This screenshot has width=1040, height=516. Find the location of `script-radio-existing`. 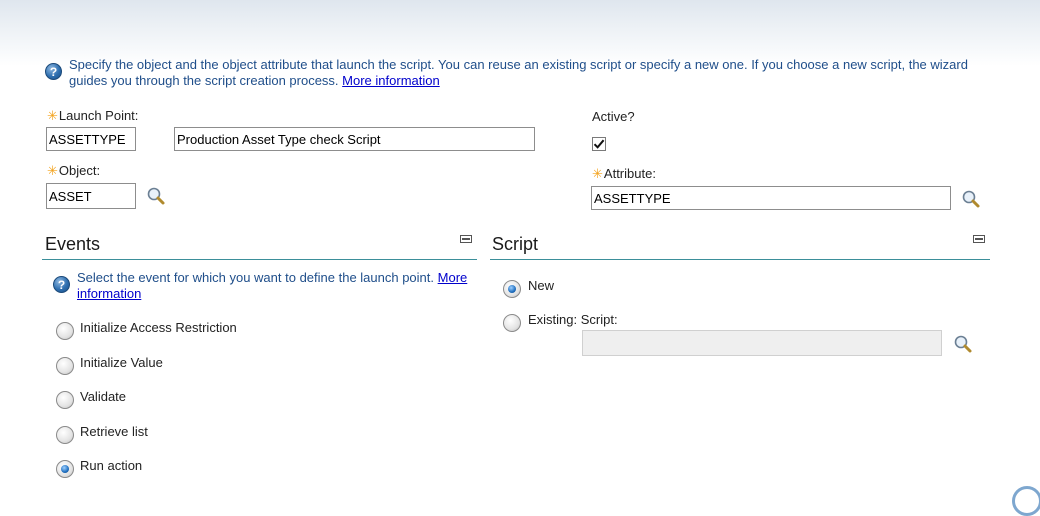

script-radio-existing is located at coordinates (512, 323).